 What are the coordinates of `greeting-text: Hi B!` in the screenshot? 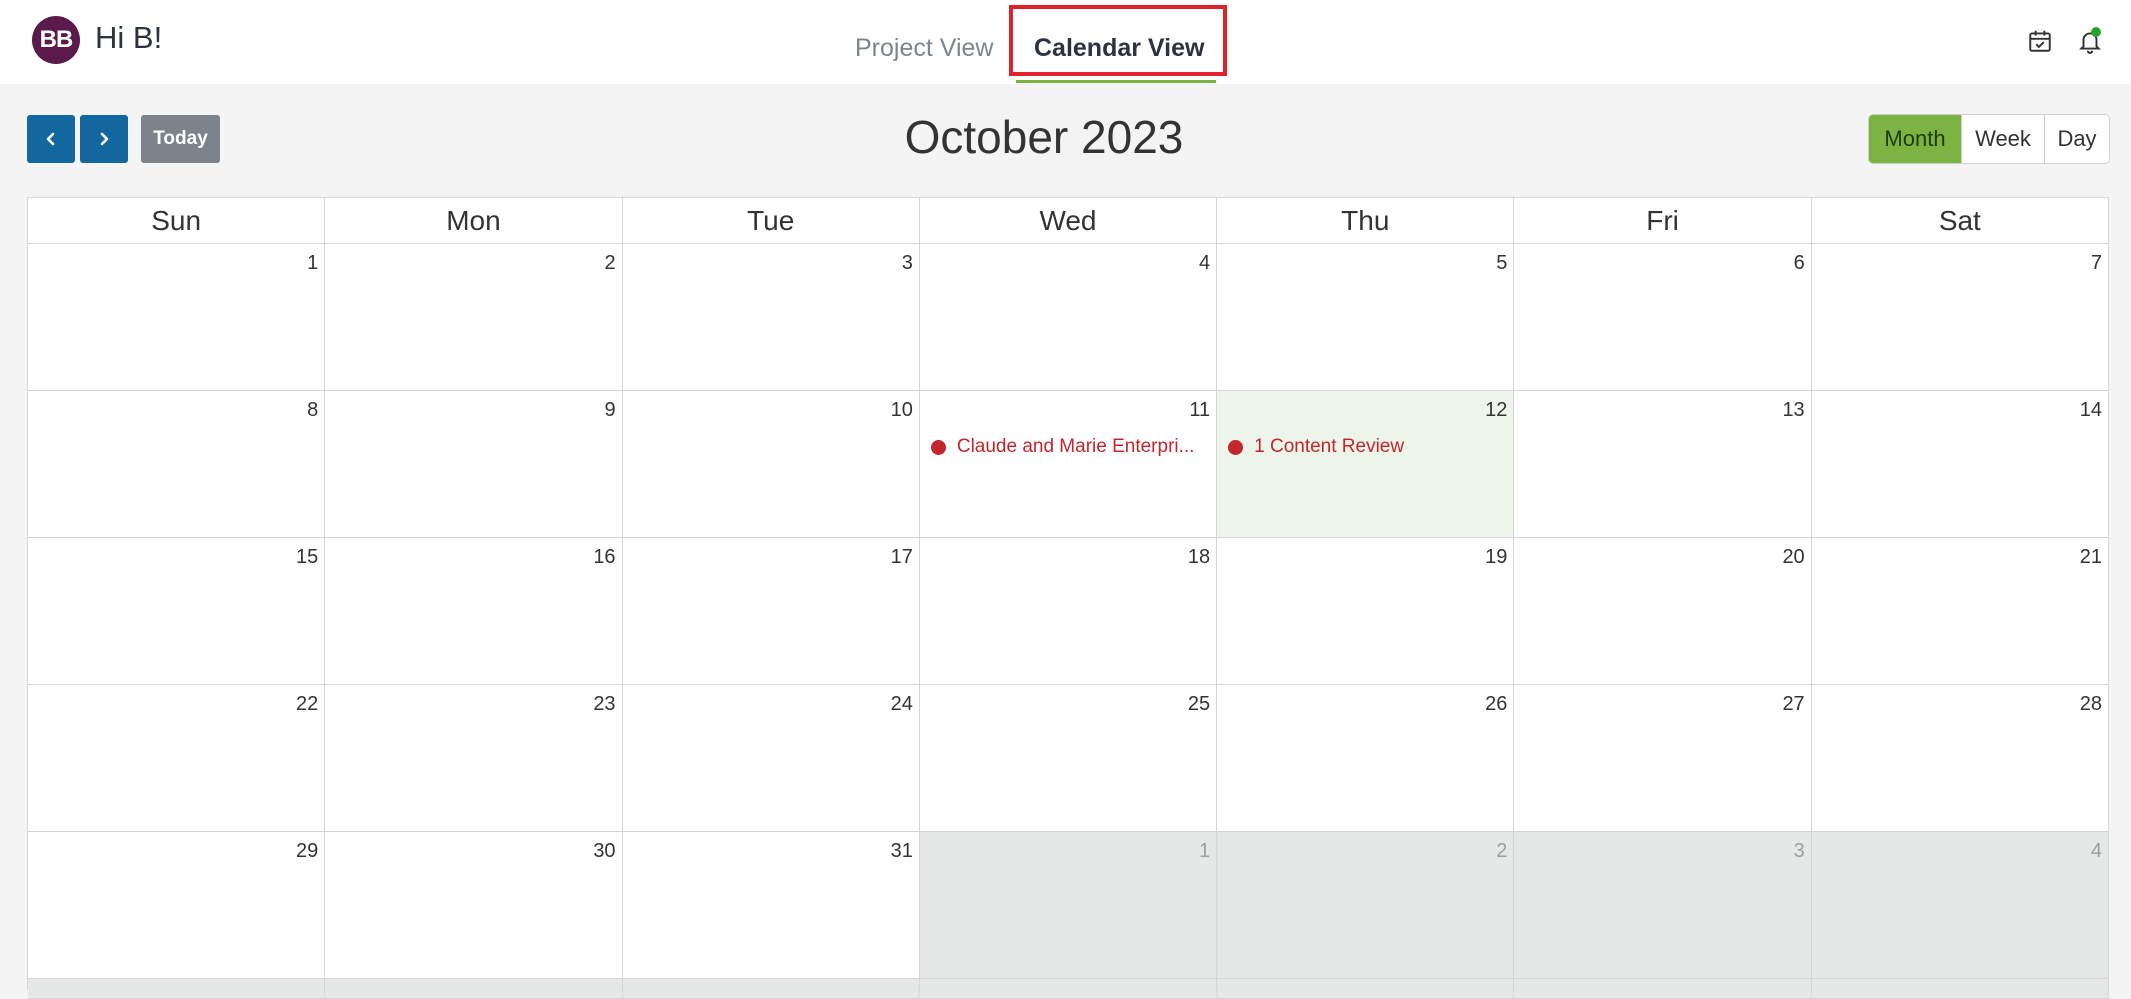 It's located at (129, 37).